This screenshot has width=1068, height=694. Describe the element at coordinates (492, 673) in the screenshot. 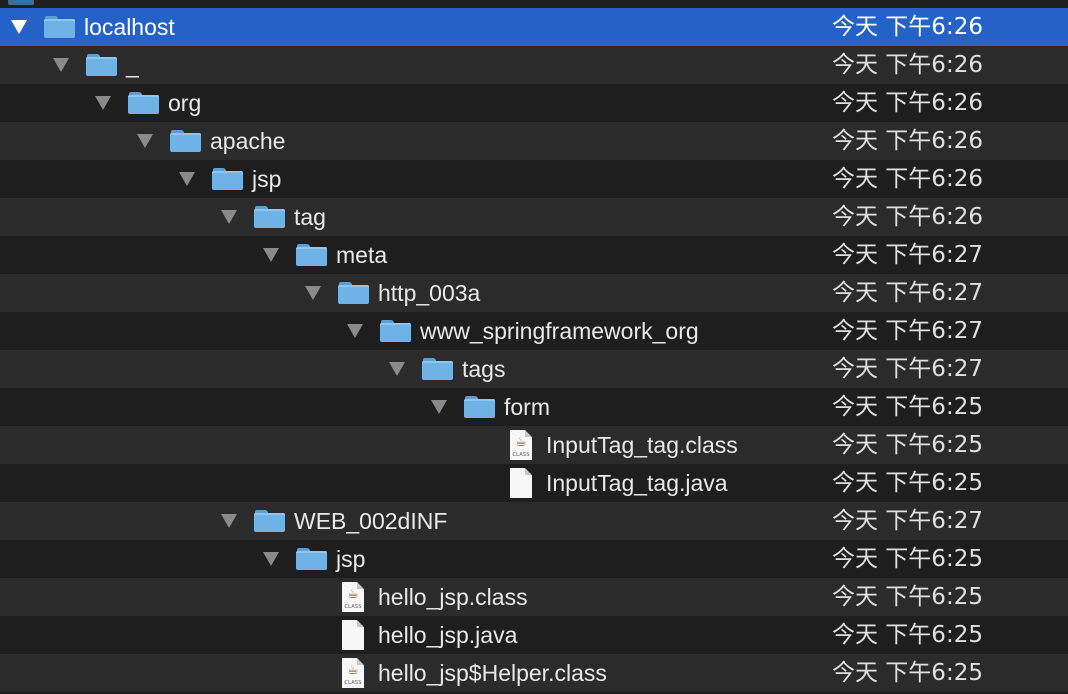

I see `item-name: hello_jsp$Helper.class` at that location.